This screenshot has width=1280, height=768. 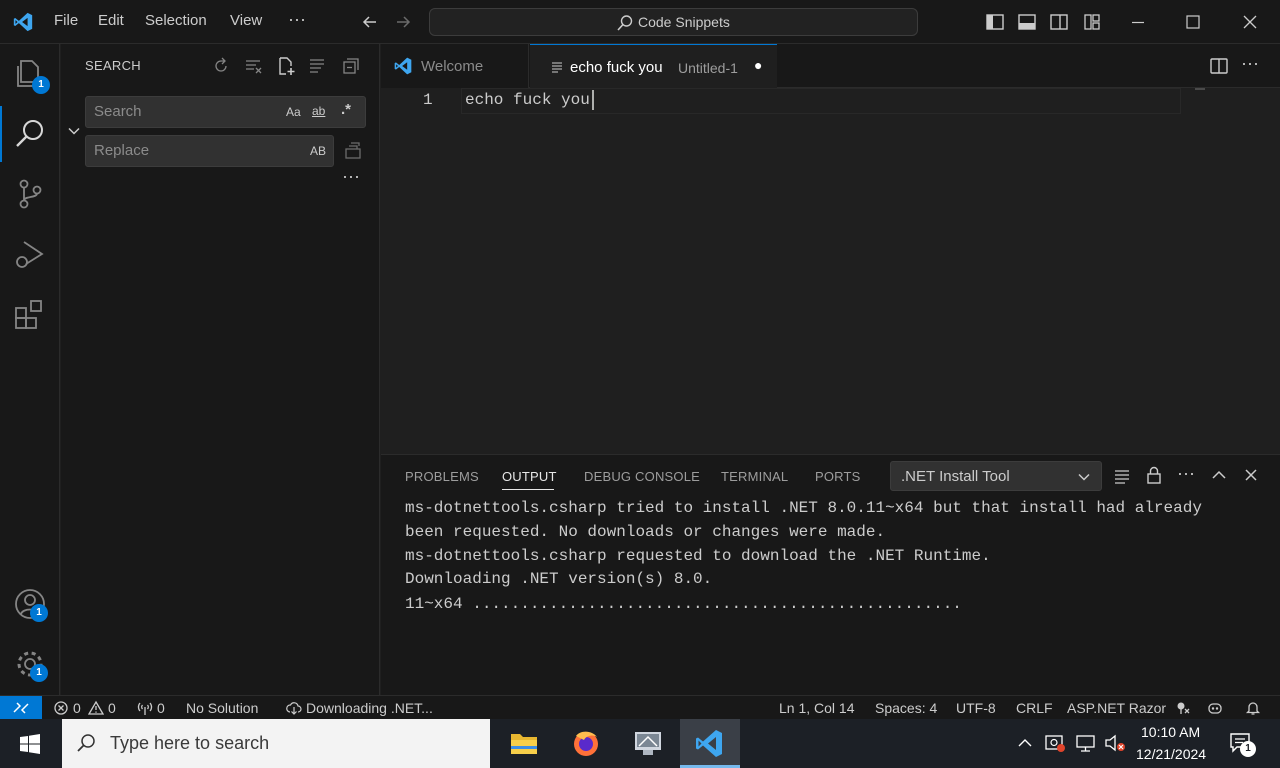 I want to click on accounts-badge: 1, so click(x=39, y=613).